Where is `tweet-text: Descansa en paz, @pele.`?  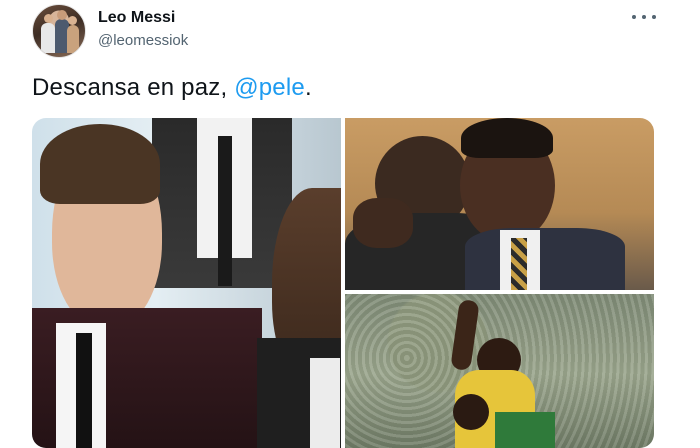 tweet-text: Descansa en paz, @pele. is located at coordinates (172, 88).